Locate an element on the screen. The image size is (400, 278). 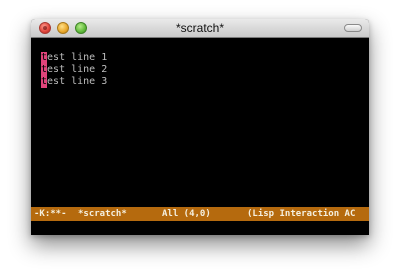
buffer-line: test line 3 is located at coordinates (74, 82).